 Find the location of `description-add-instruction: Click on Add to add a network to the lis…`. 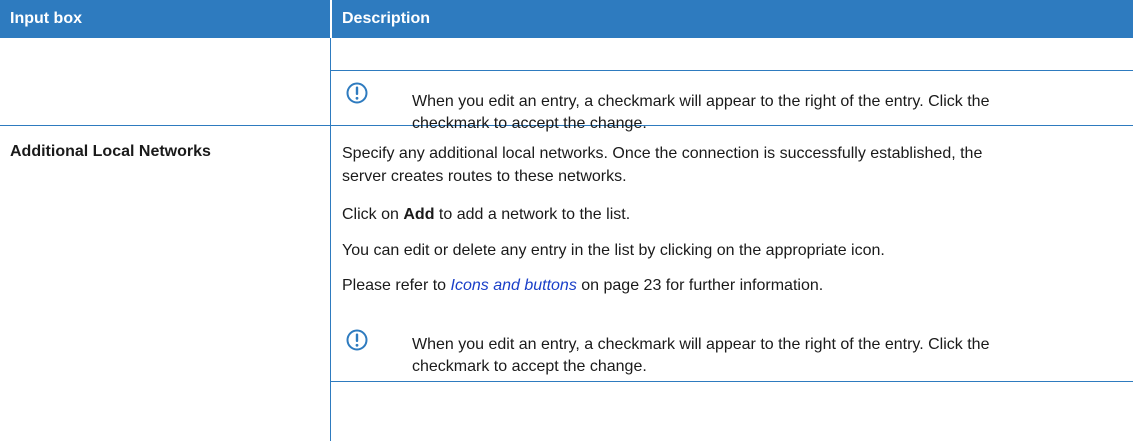

description-add-instruction: Click on Add to add a network to the lis… is located at coordinates (486, 215).